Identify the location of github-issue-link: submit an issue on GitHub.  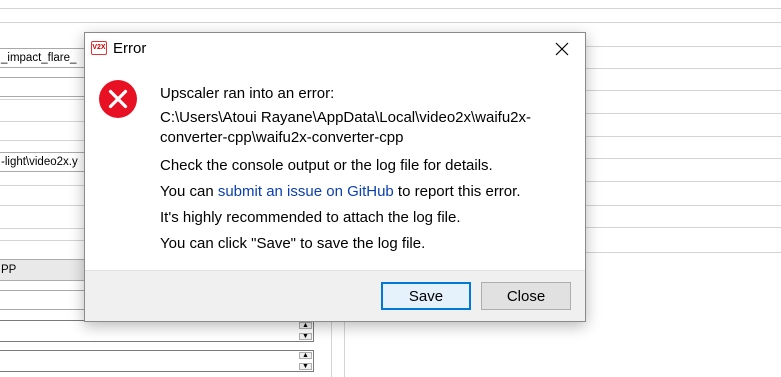
(306, 191).